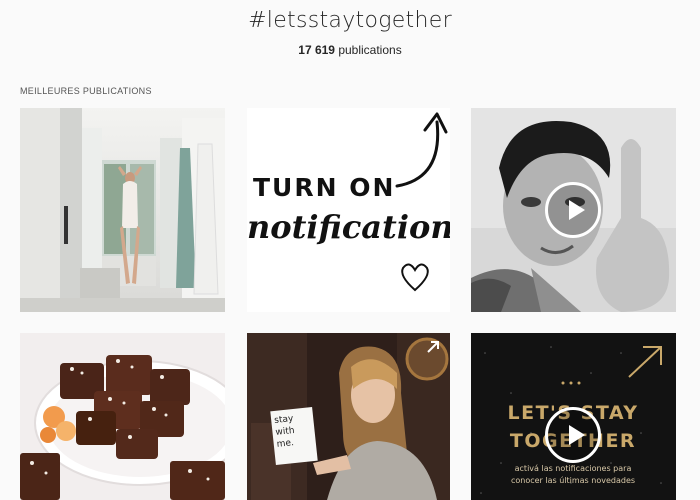  I want to click on post-tile-stay-with-me: stay with me., so click(348, 416).